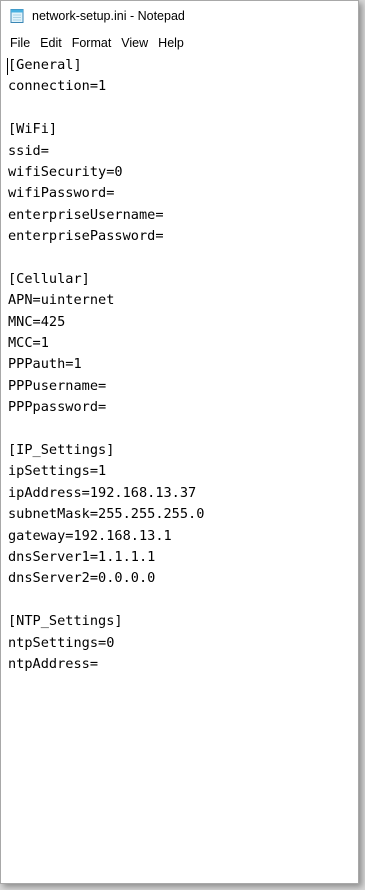  What do you see at coordinates (57, 407) in the screenshot?
I see `editor-line: PPPpassword=` at bounding box center [57, 407].